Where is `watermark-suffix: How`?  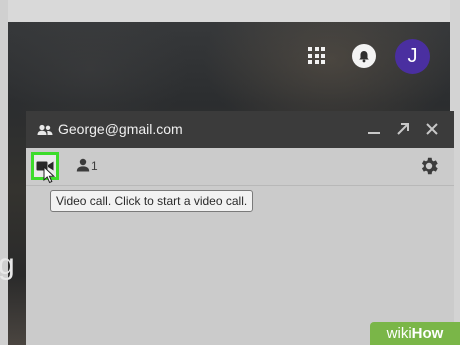 watermark-suffix: How is located at coordinates (427, 333).